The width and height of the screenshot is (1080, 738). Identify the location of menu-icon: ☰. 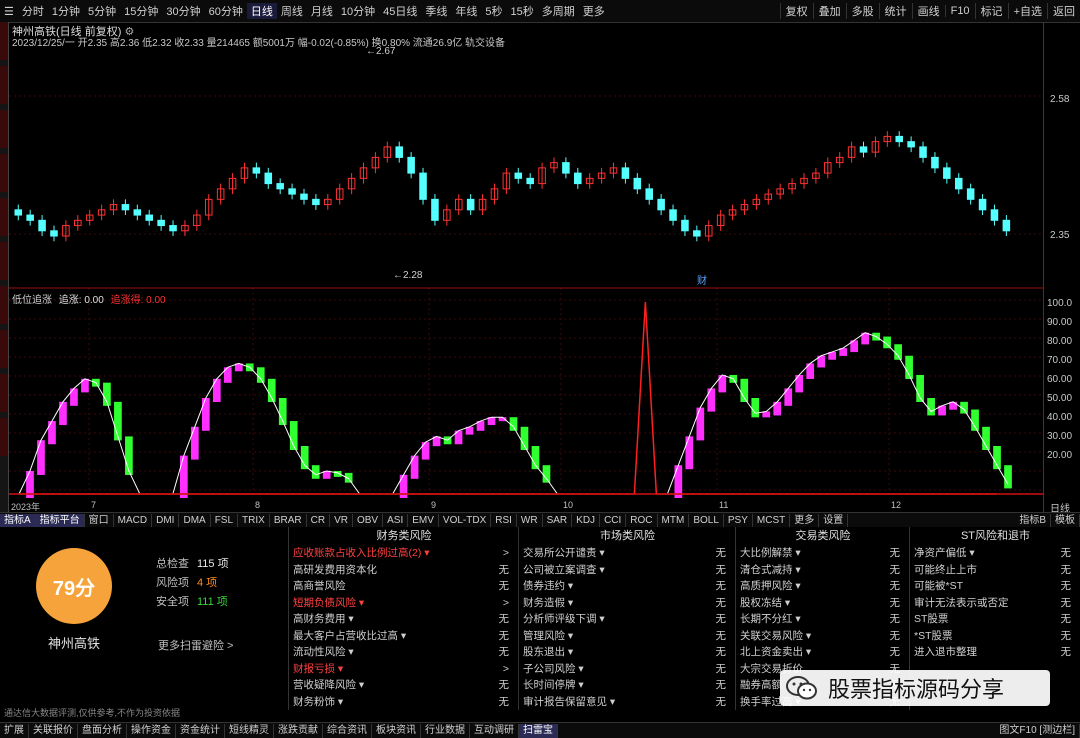
(9, 11).